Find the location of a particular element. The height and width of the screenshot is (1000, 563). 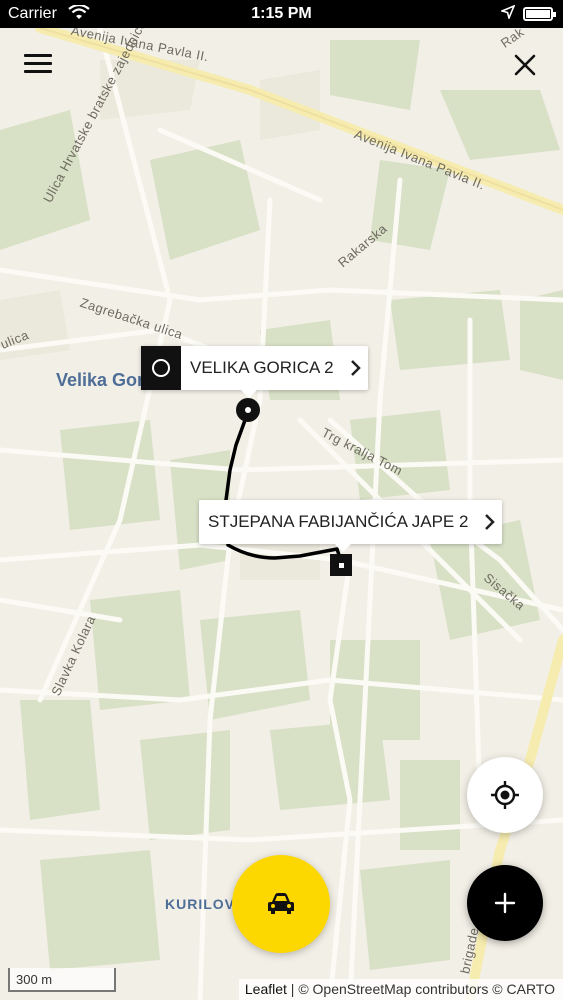

locate-me-button is located at coordinates (505, 795).